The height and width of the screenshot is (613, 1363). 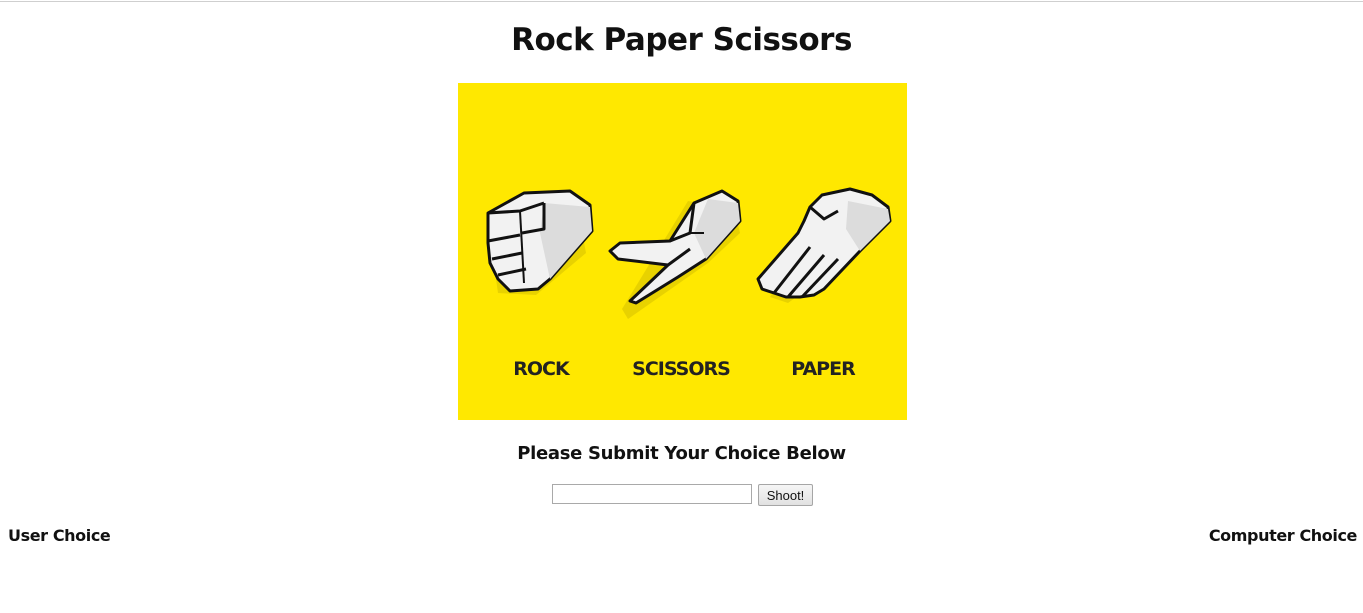 What do you see at coordinates (540, 242) in the screenshot?
I see `rock-hand-icon` at bounding box center [540, 242].